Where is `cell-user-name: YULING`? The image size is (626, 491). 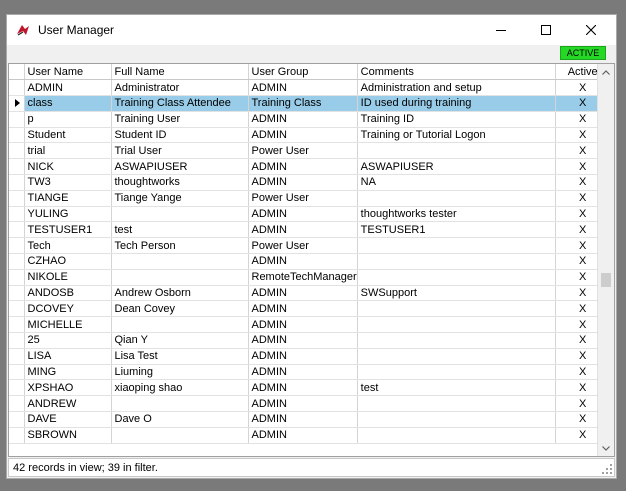
cell-user-name: YULING is located at coordinates (68, 214).